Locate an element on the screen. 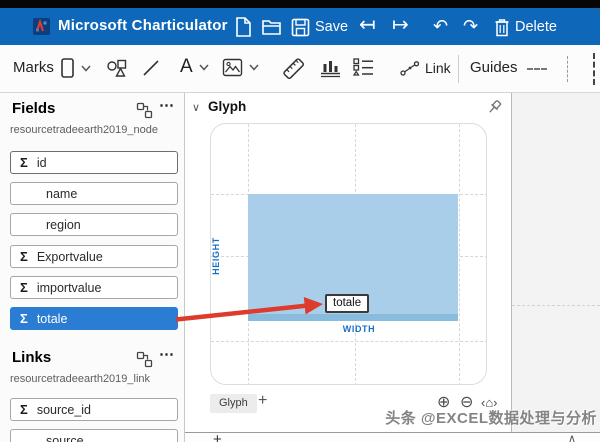  symbol-shapes-icon is located at coordinates (117, 68).